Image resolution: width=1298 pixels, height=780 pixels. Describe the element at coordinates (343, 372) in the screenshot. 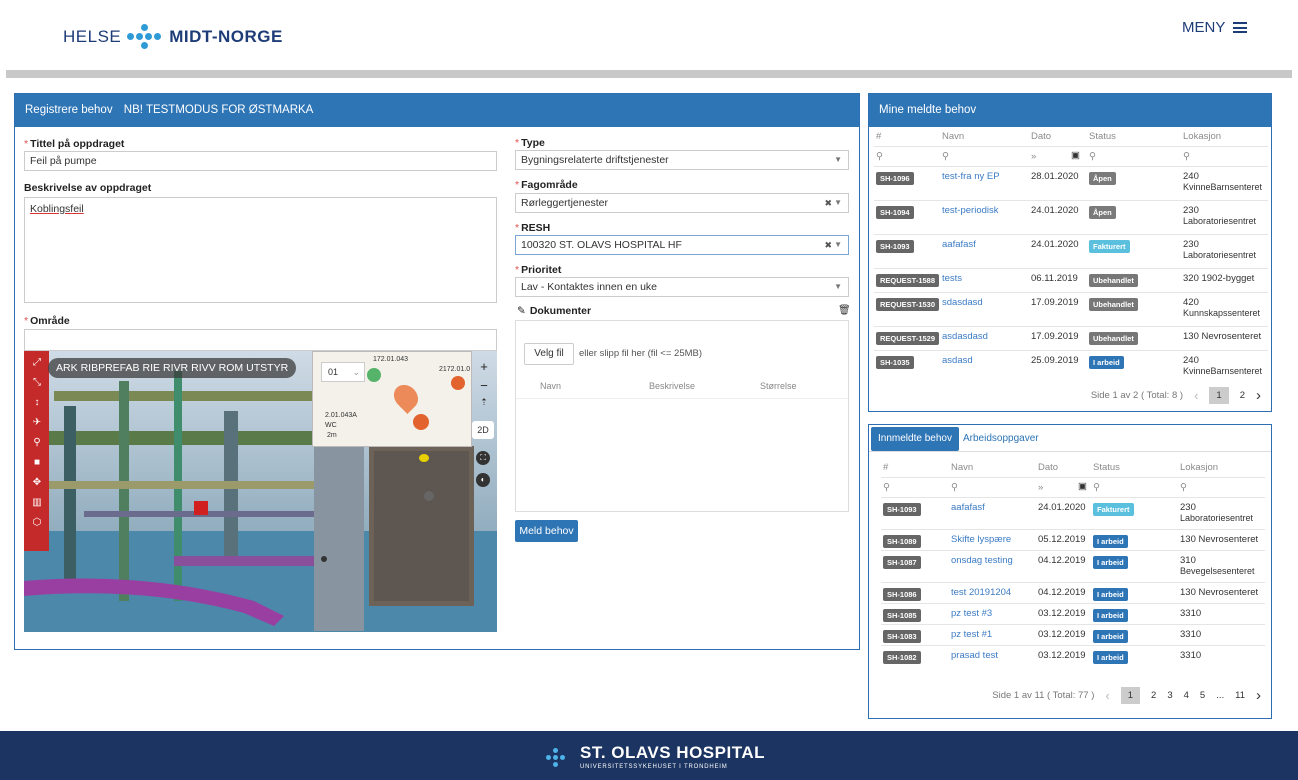

I see `floor-select: 01 ⌄` at that location.